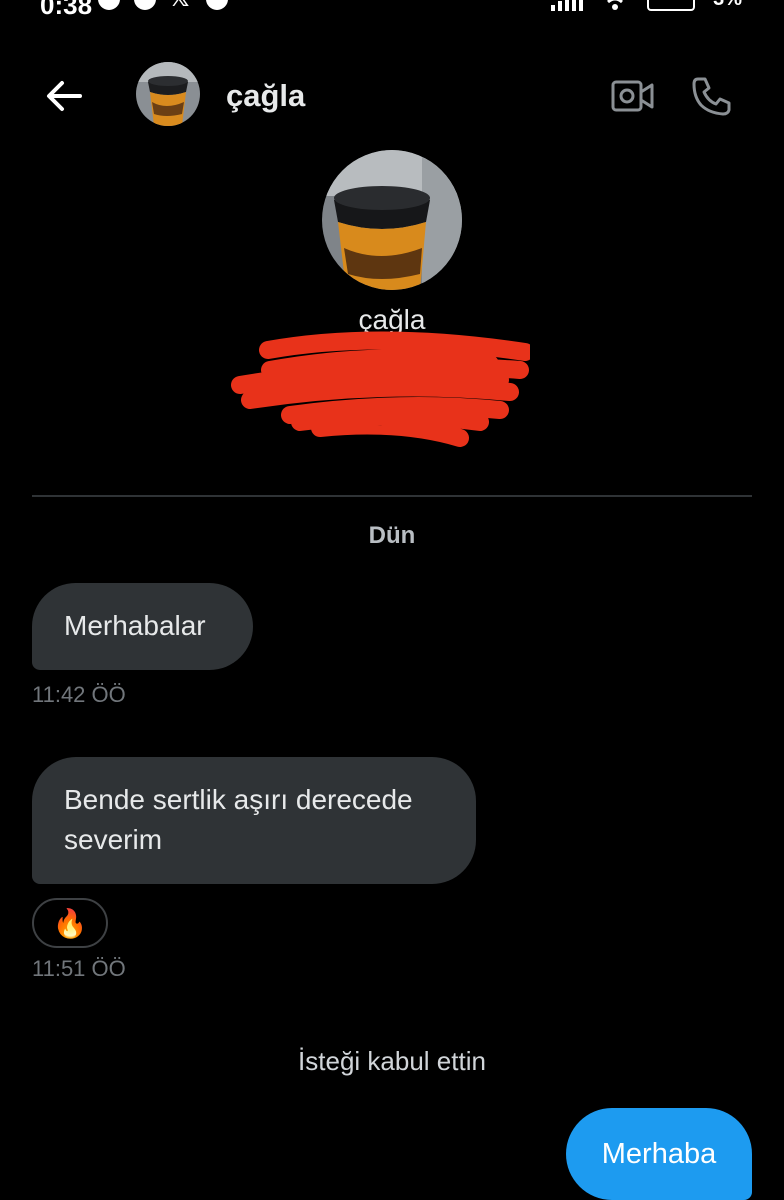 This screenshot has height=1200, width=784. Describe the element at coordinates (671, 5) in the screenshot. I see `battery-icon` at that location.